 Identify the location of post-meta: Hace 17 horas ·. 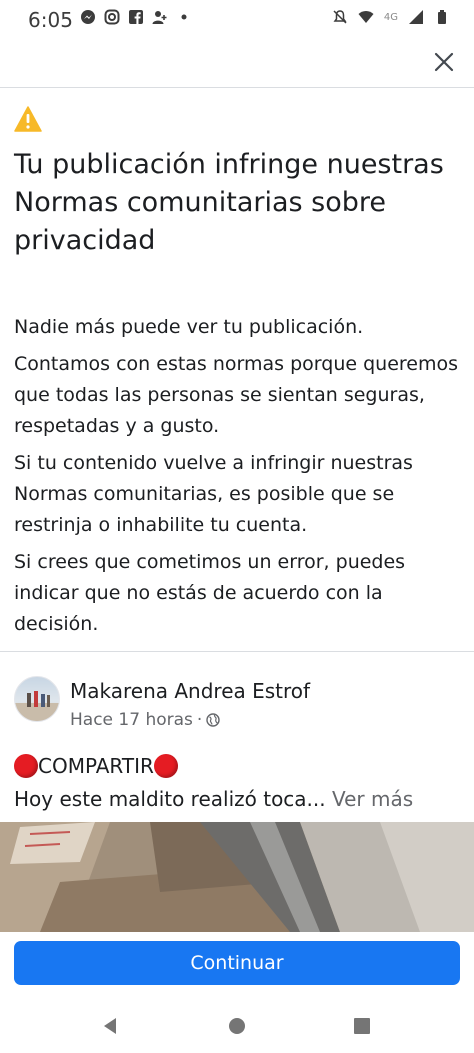
(145, 720).